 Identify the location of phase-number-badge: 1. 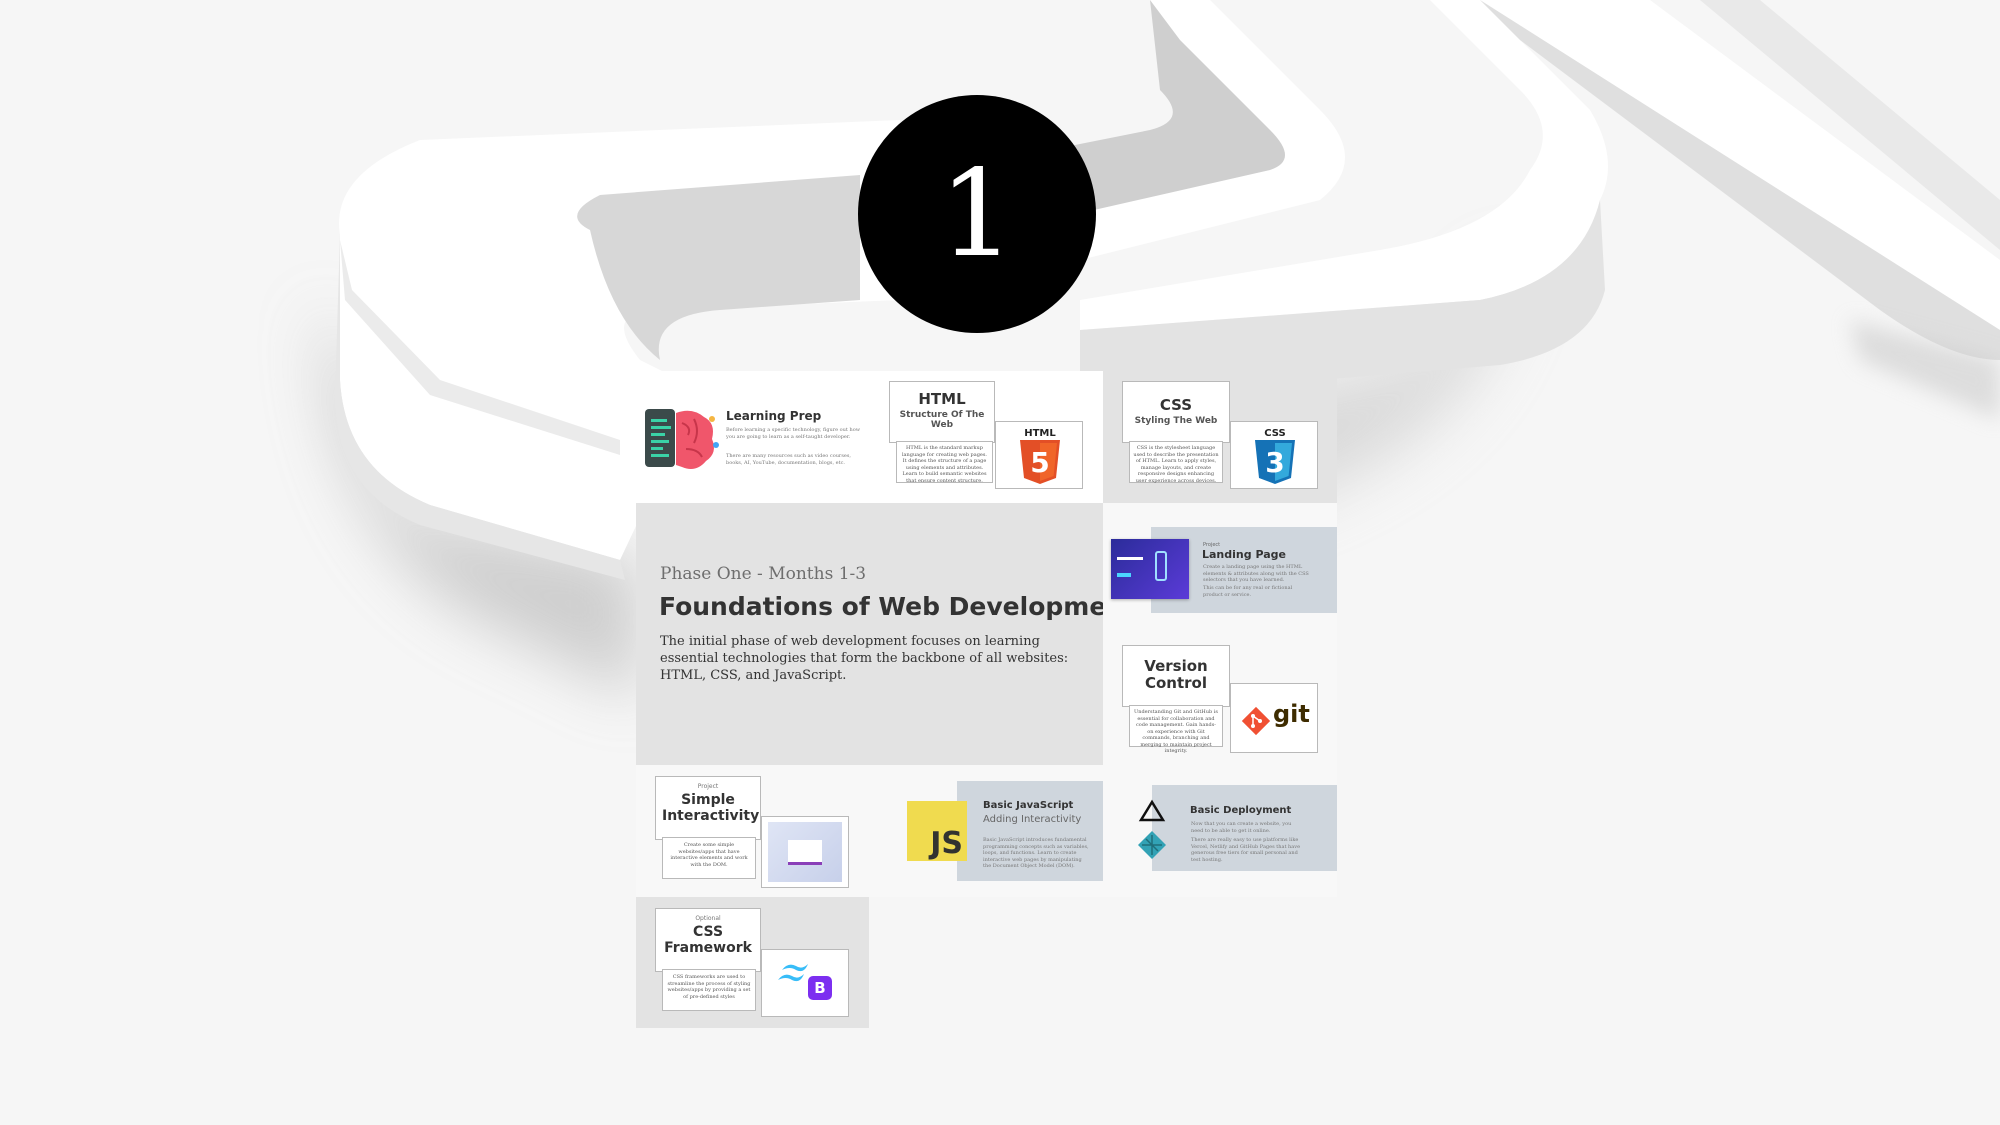
(977, 214).